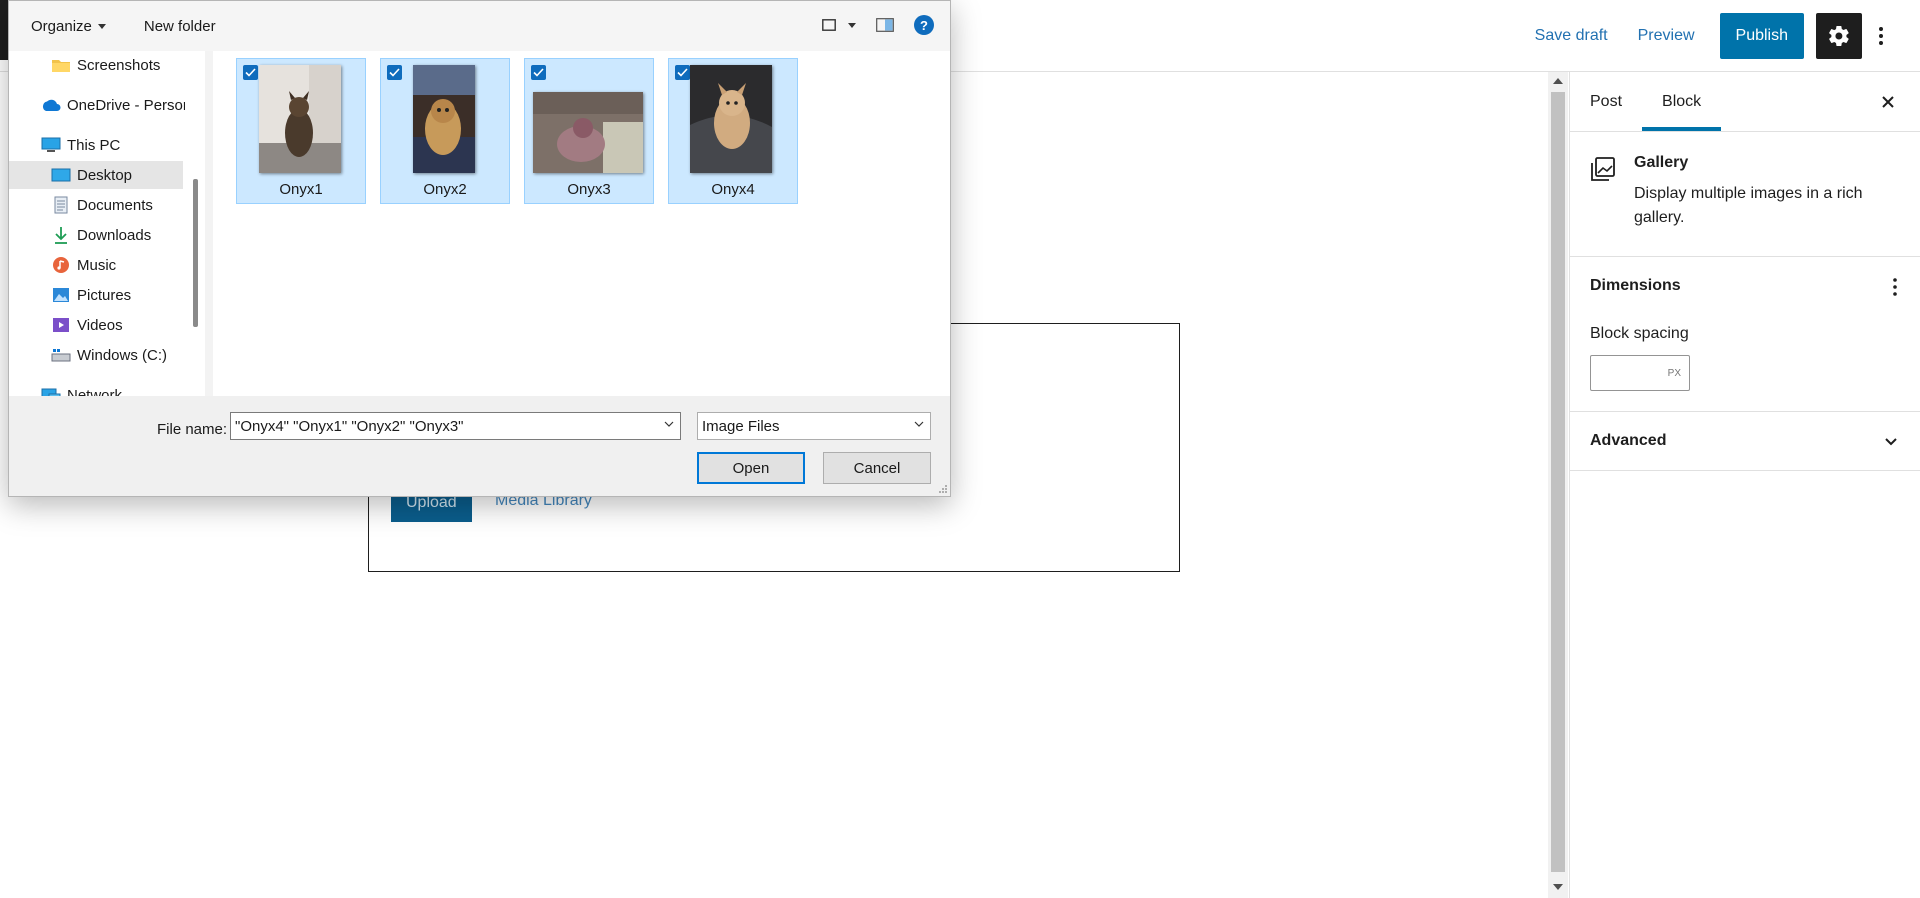 This screenshot has width=1920, height=898. I want to click on nav-item-label: Music, so click(97, 265).